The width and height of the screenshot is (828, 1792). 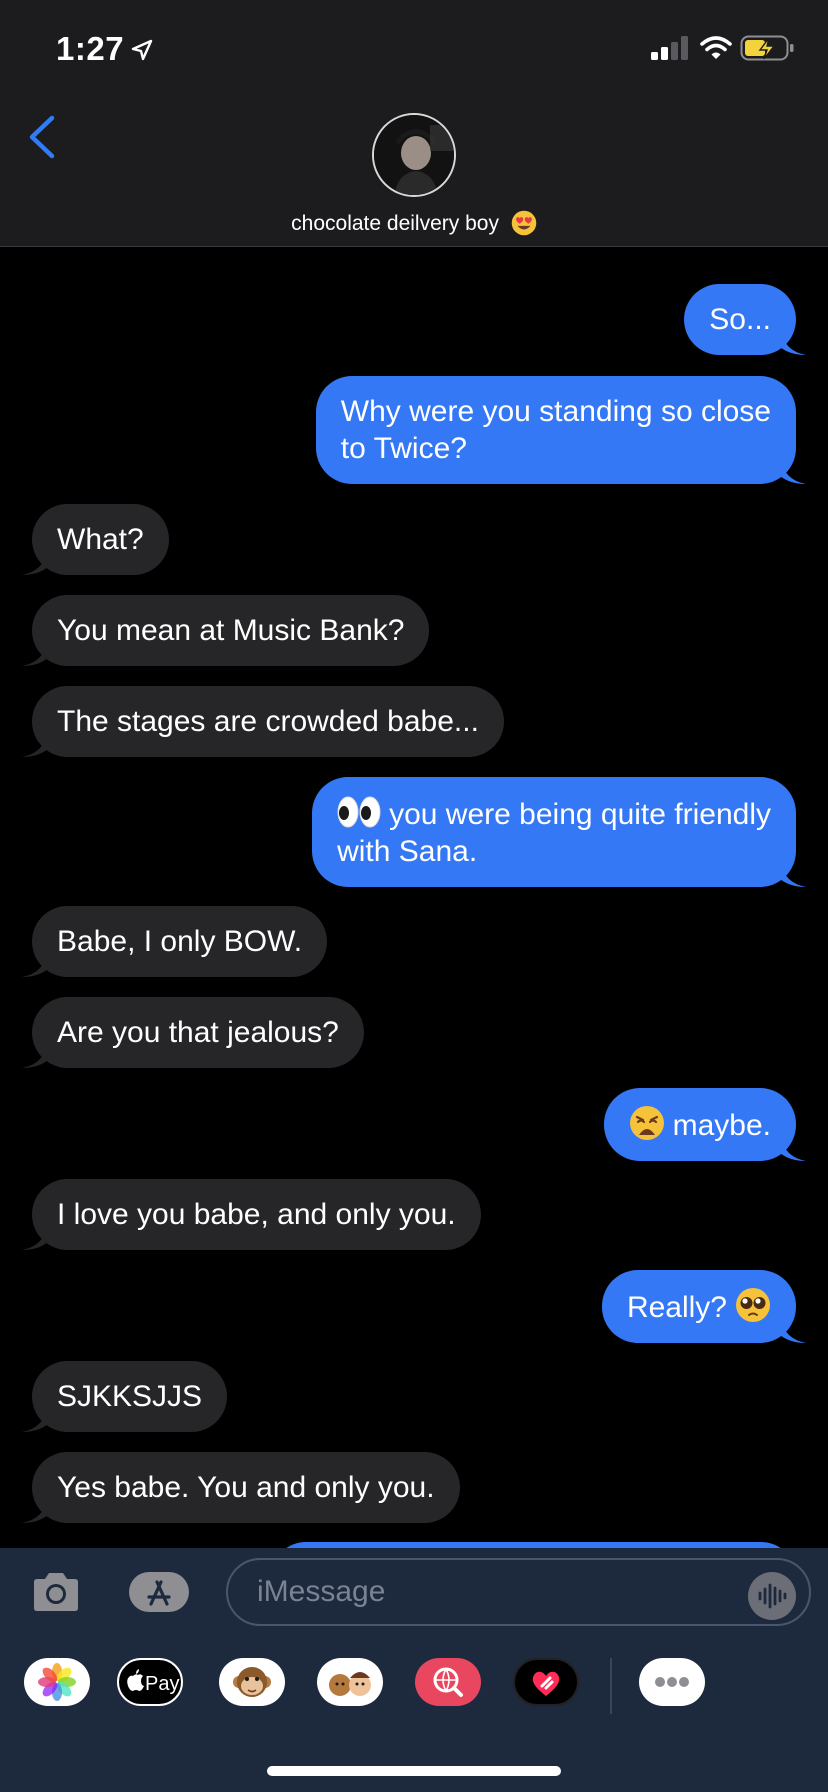 What do you see at coordinates (56, 1592) in the screenshot?
I see `camera-icon` at bounding box center [56, 1592].